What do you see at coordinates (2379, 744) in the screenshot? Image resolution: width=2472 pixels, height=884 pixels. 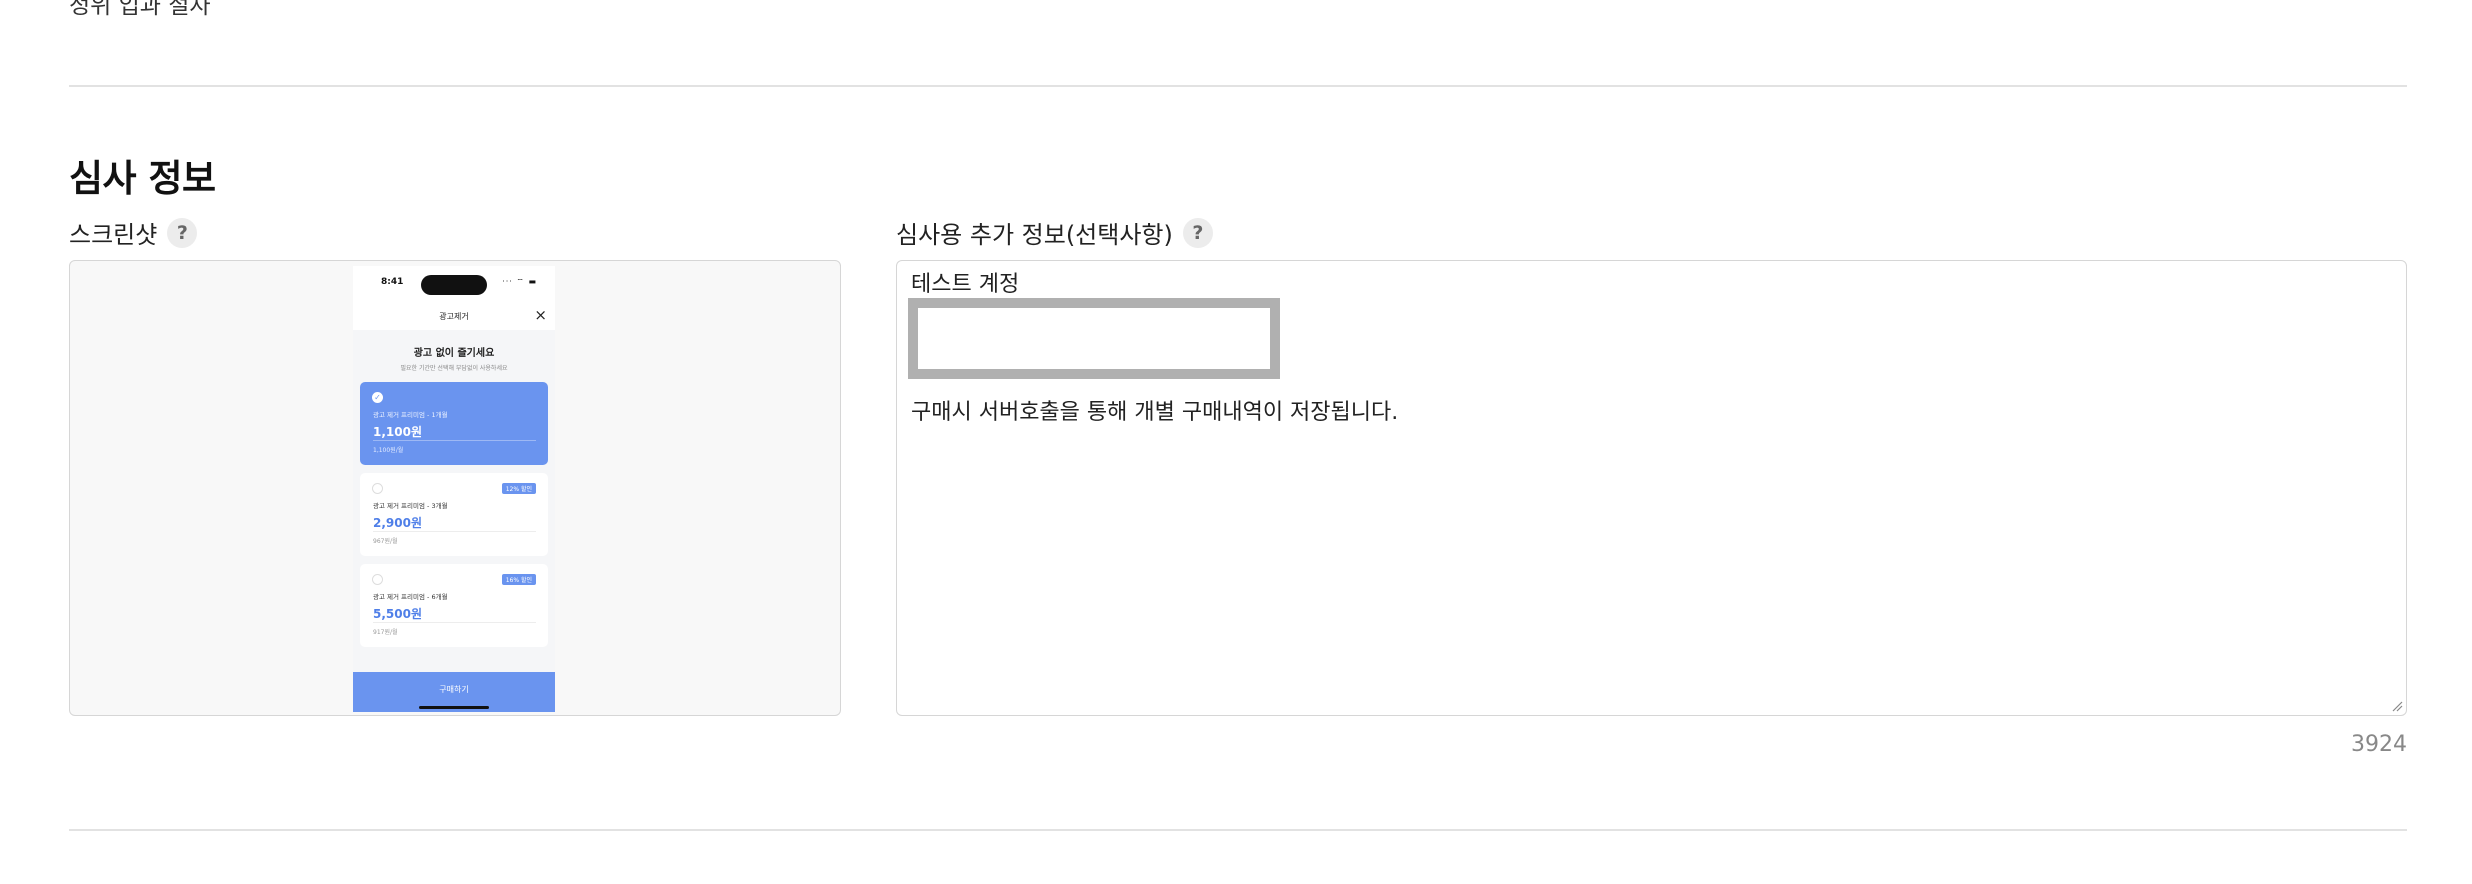 I see `character-count: 3924` at bounding box center [2379, 744].